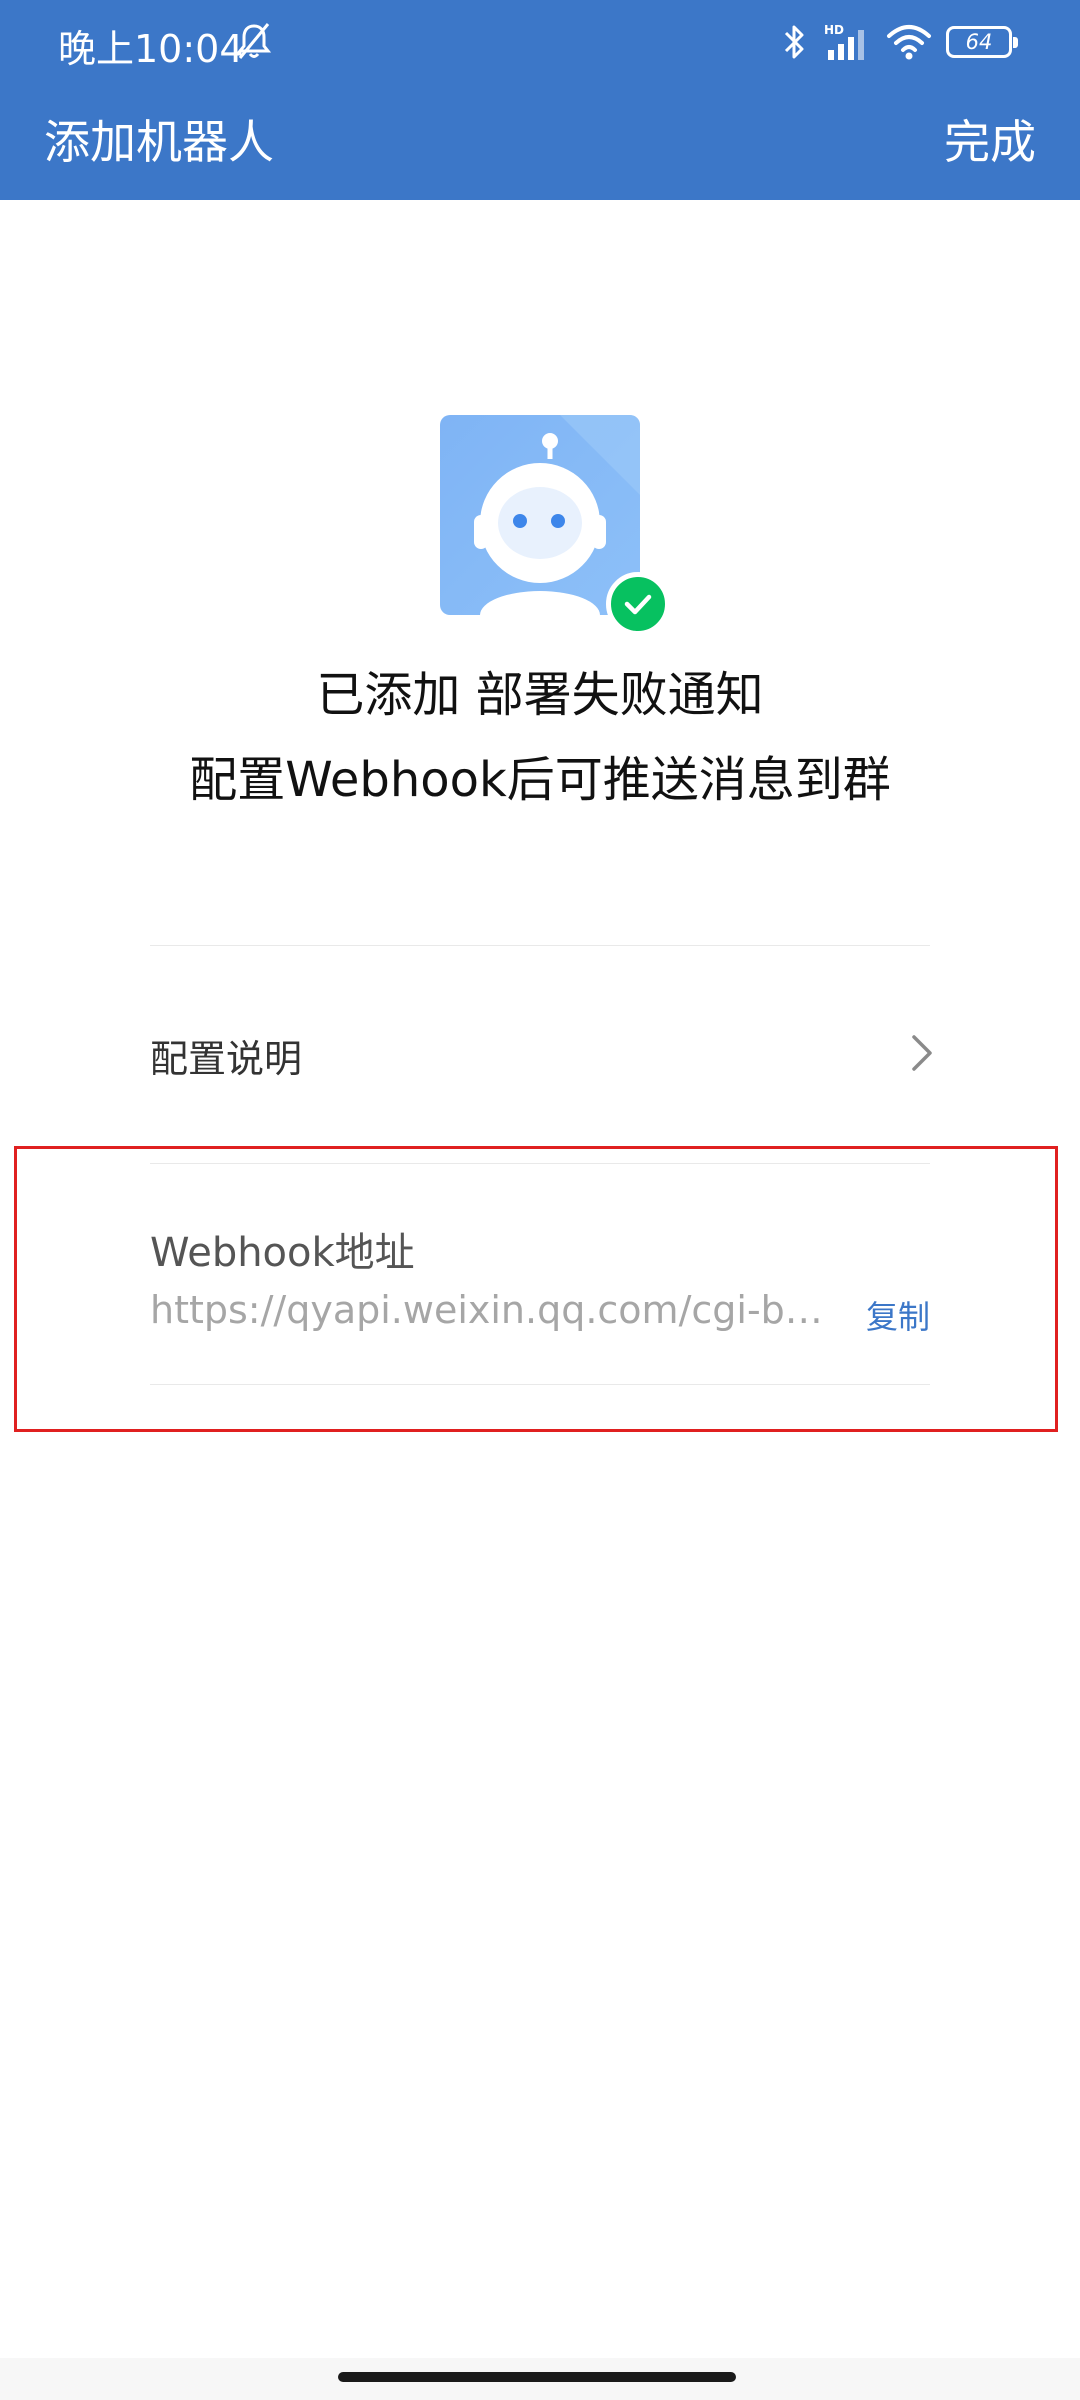 This screenshot has width=1080, height=2400. I want to click on signal-icon: HD, so click(847, 42).